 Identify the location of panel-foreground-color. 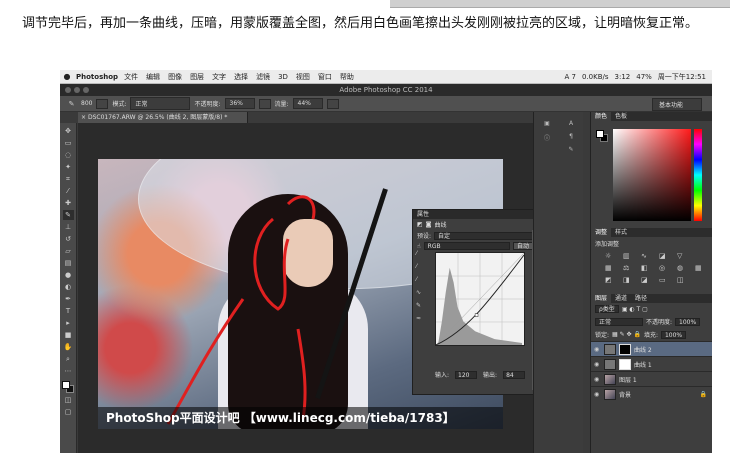
(600, 134).